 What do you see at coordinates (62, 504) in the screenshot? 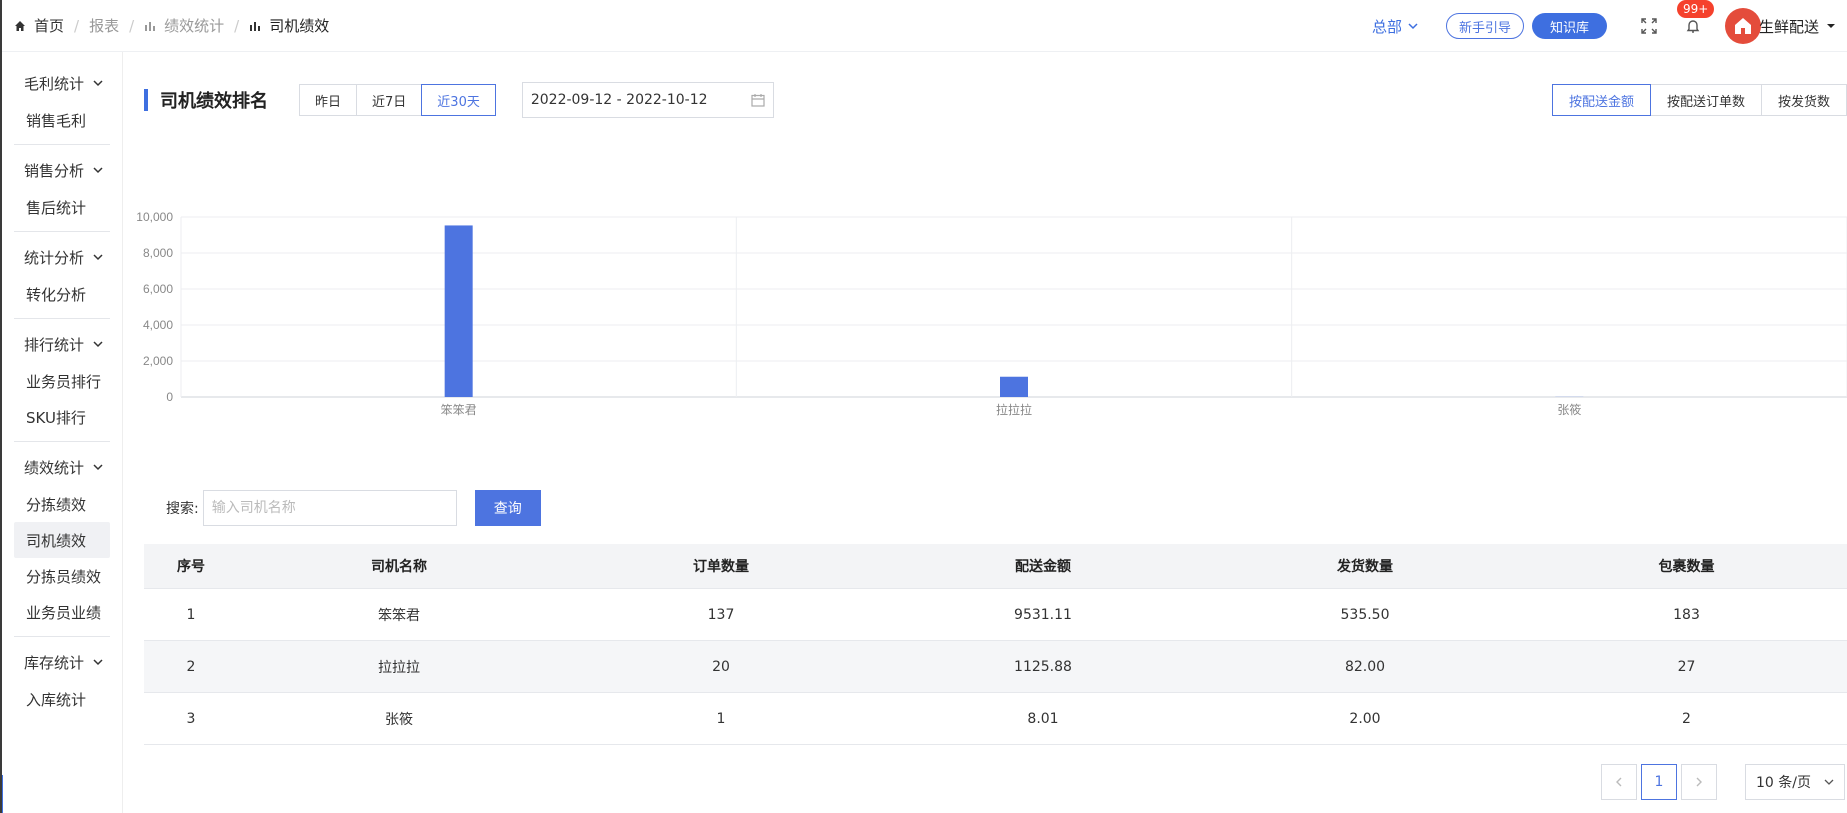
I see `sidebar-item-sorting-performance: 分拣绩效` at bounding box center [62, 504].